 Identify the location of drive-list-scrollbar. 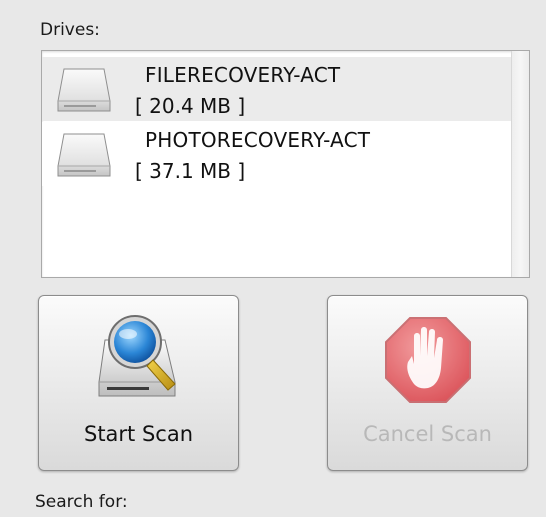
(520, 164).